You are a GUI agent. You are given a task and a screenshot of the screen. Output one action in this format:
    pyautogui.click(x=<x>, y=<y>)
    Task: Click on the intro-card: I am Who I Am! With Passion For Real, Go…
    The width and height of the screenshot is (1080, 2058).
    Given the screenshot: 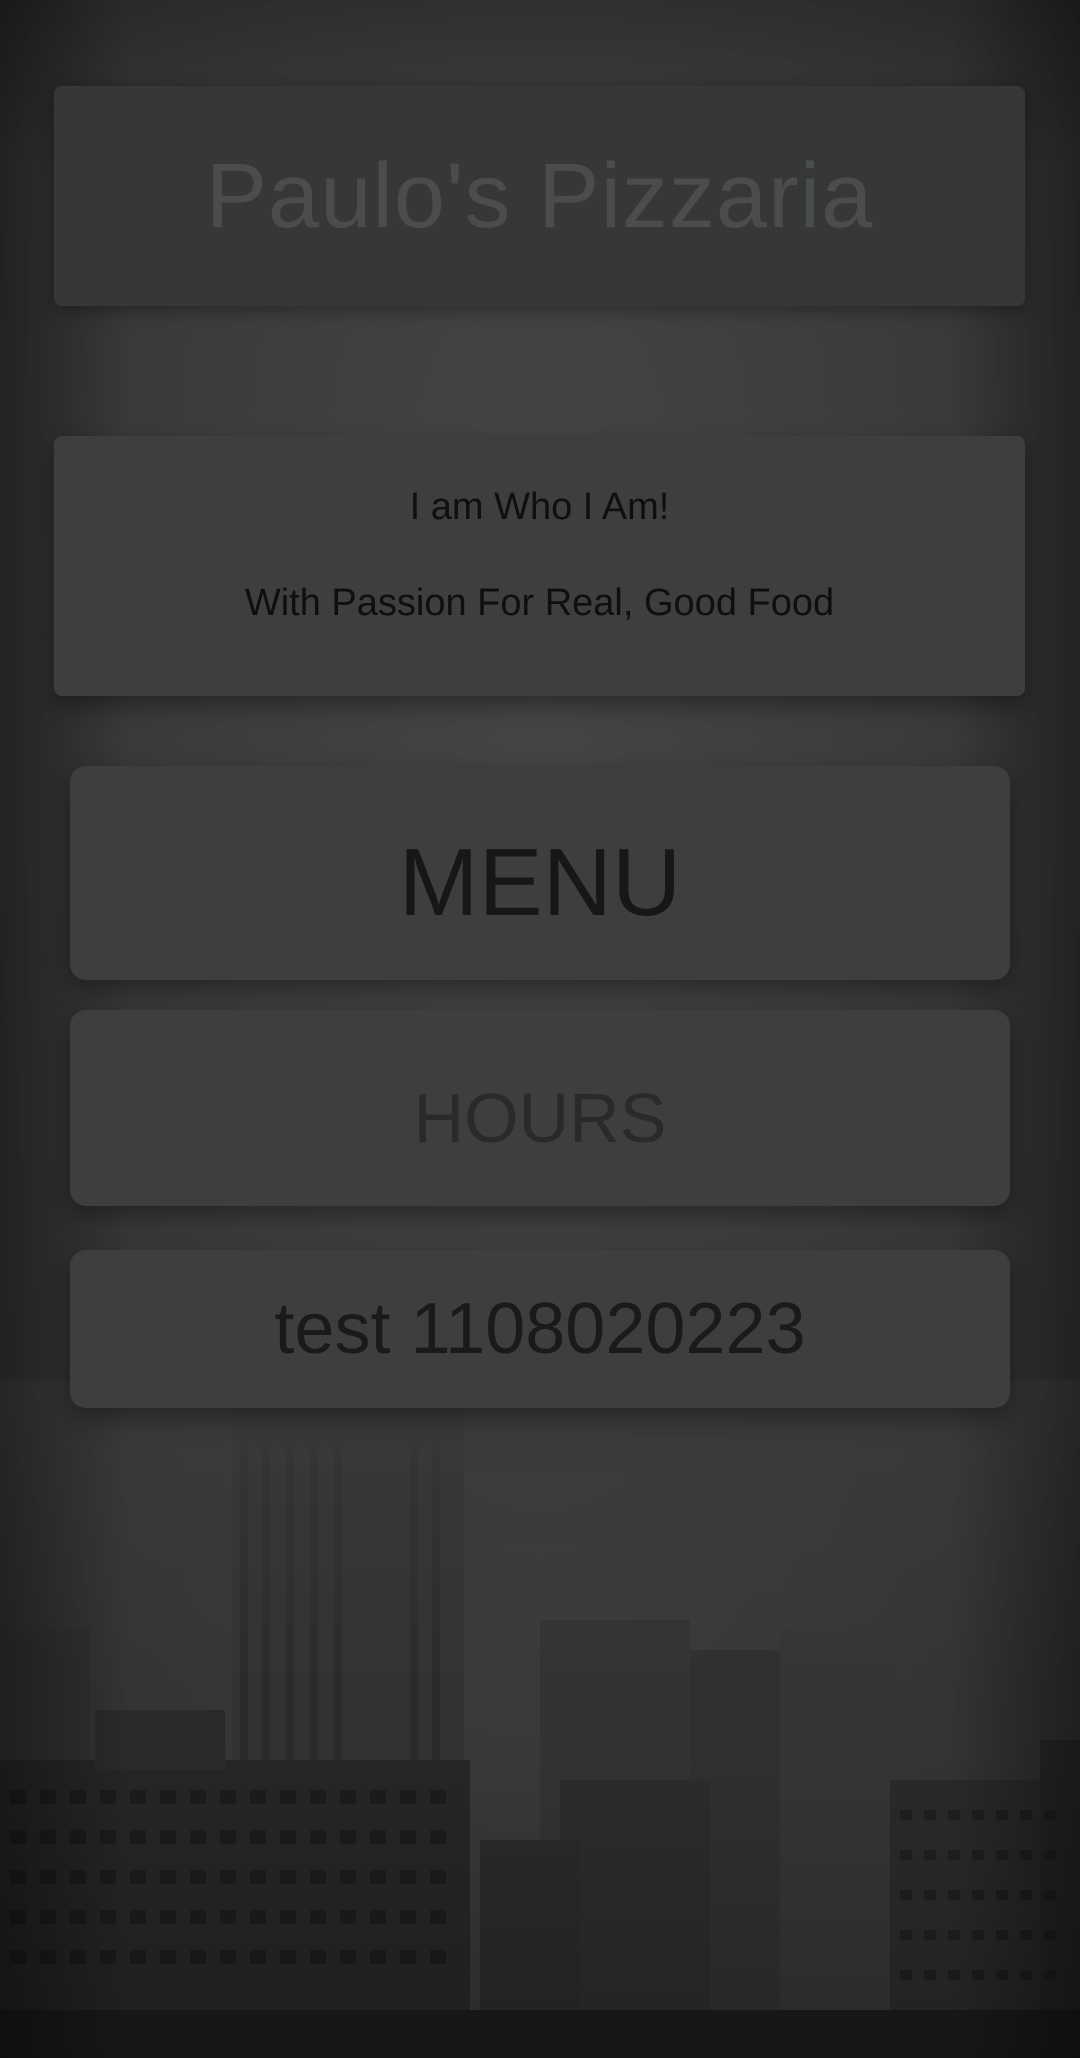 What is the action you would take?
    pyautogui.click(x=539, y=566)
    